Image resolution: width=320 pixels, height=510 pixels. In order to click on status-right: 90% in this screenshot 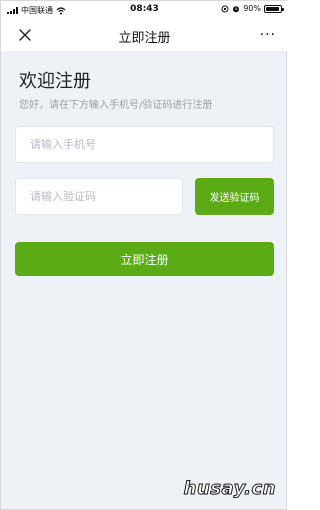, I will do `click(252, 8)`.